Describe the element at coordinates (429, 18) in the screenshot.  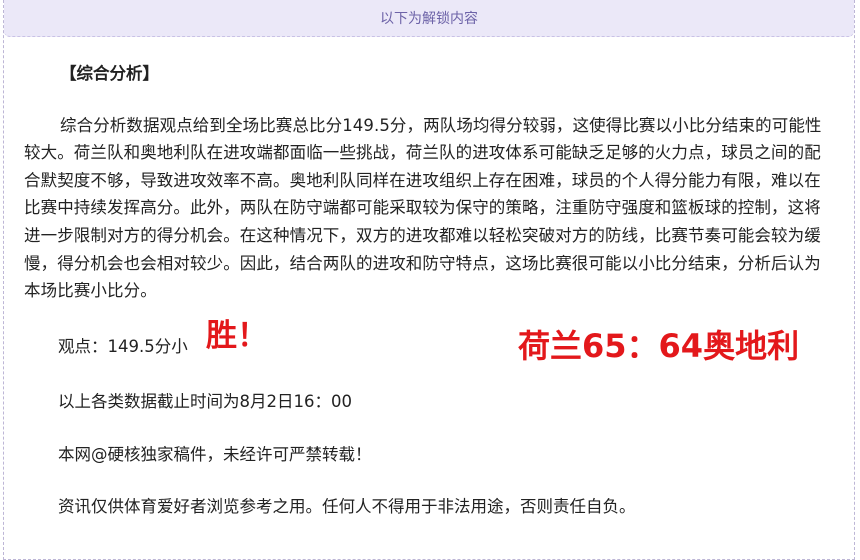
I see `unlock-banner: 以下为解锁内容` at that location.